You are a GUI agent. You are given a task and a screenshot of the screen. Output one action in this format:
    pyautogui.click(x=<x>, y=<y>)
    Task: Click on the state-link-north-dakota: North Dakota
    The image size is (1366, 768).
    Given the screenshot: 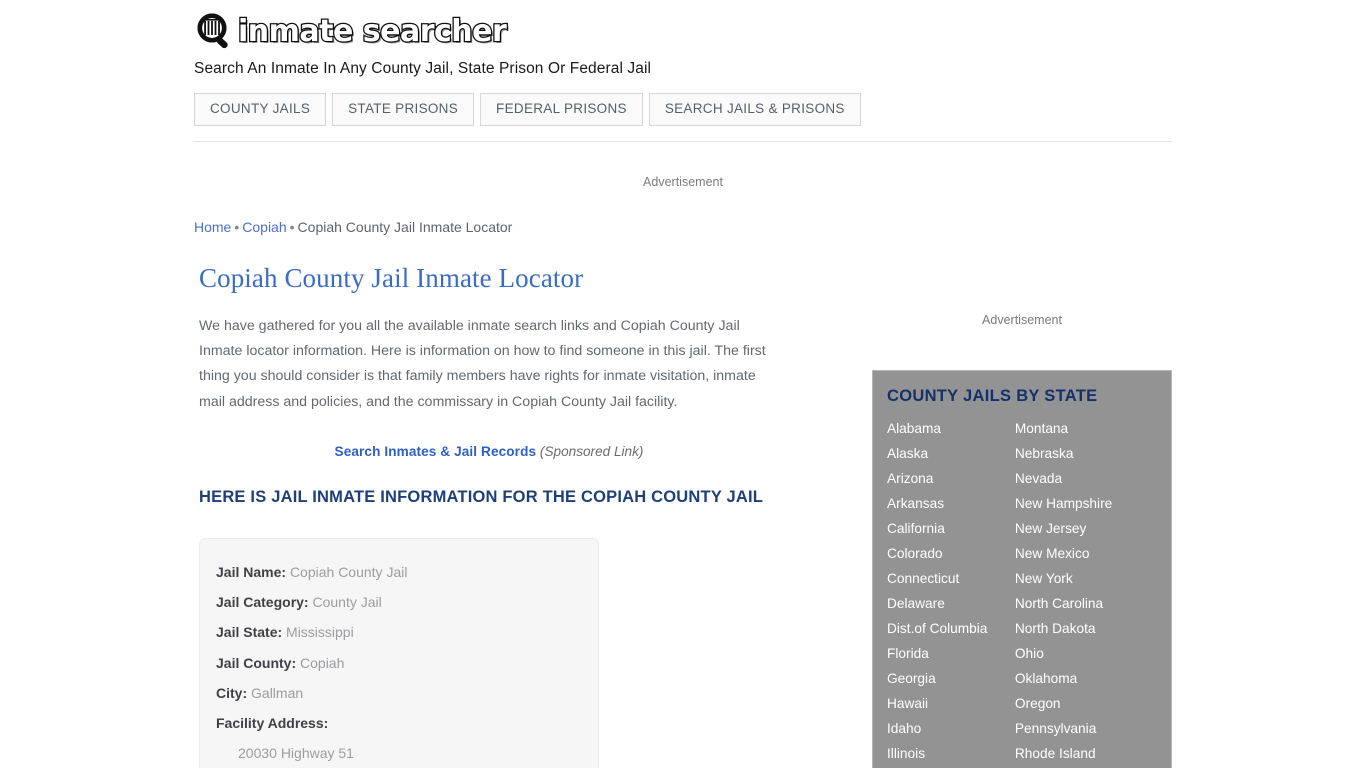 What is the action you would take?
    pyautogui.click(x=1086, y=628)
    